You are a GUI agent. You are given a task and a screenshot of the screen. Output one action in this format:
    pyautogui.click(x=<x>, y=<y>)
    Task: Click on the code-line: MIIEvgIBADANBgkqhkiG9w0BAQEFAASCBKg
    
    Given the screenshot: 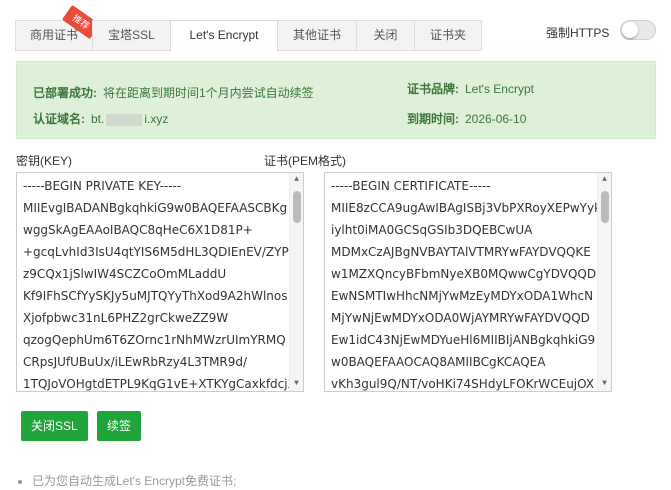 What is the action you would take?
    pyautogui.click(x=155, y=208)
    